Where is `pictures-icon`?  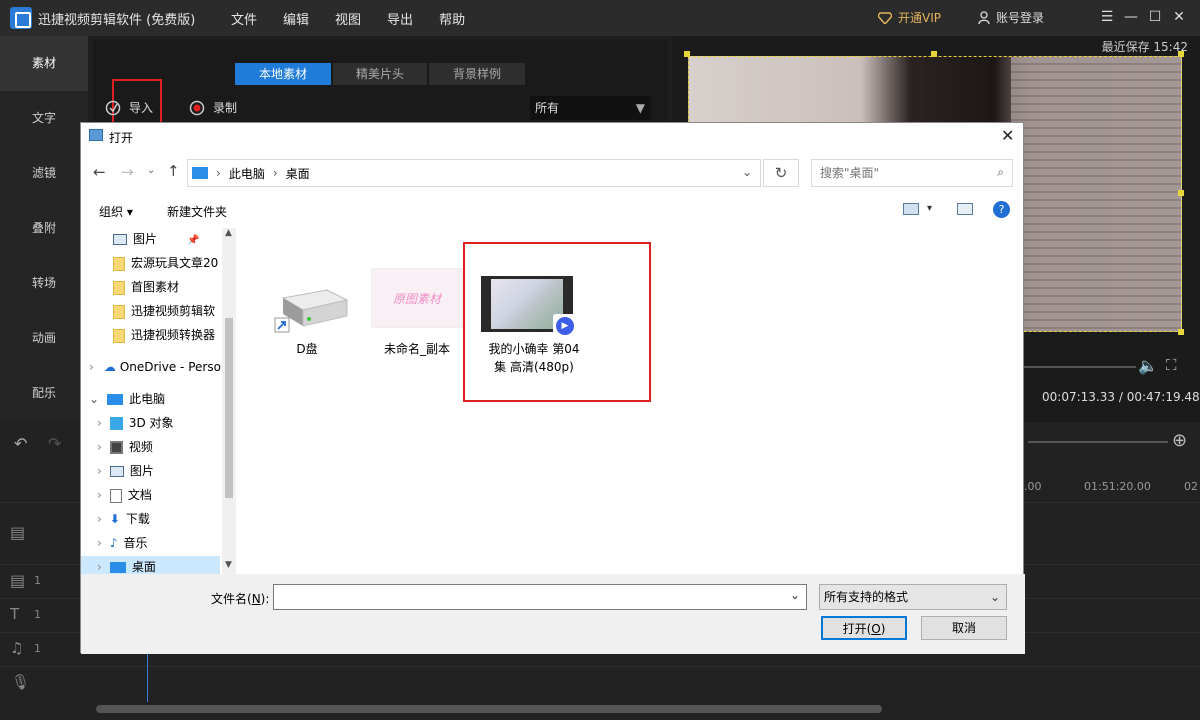 pictures-icon is located at coordinates (116, 471).